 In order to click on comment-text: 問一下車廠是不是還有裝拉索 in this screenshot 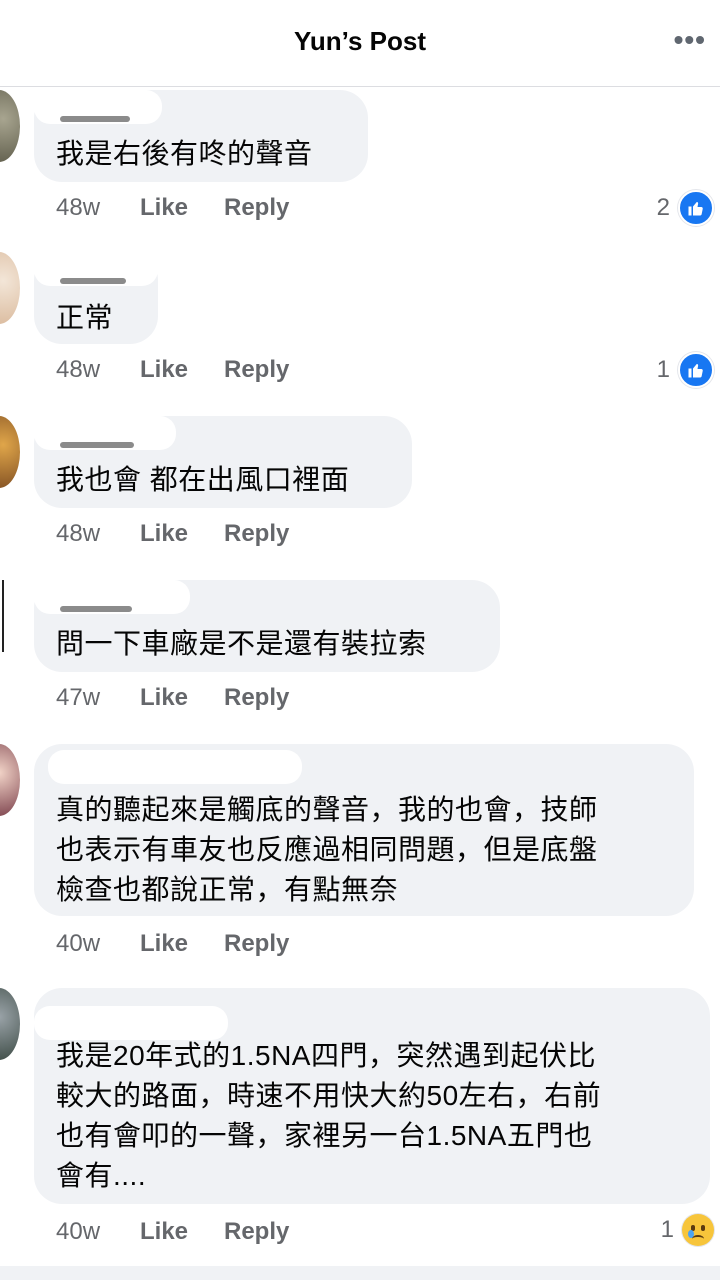, I will do `click(241, 643)`.